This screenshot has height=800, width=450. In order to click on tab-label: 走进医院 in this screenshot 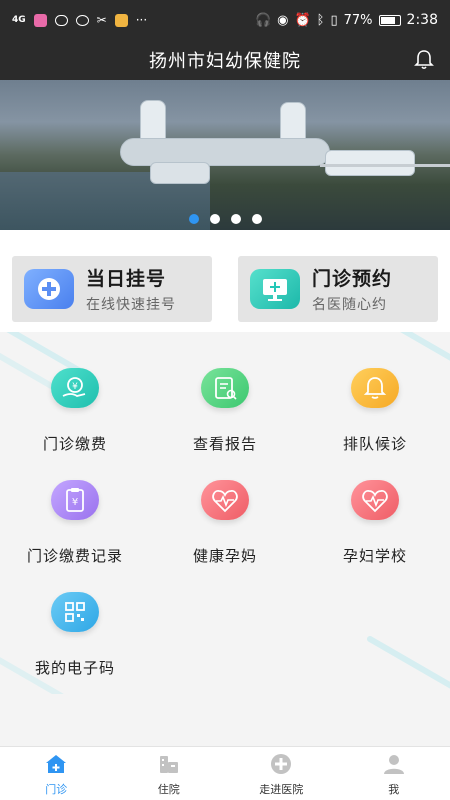, I will do `click(281, 789)`.